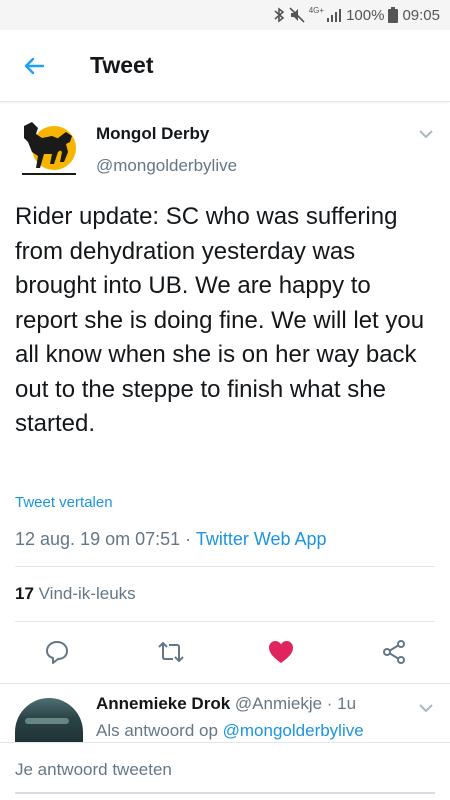  Describe the element at coordinates (393, 15) in the screenshot. I see `battery-icon` at that location.